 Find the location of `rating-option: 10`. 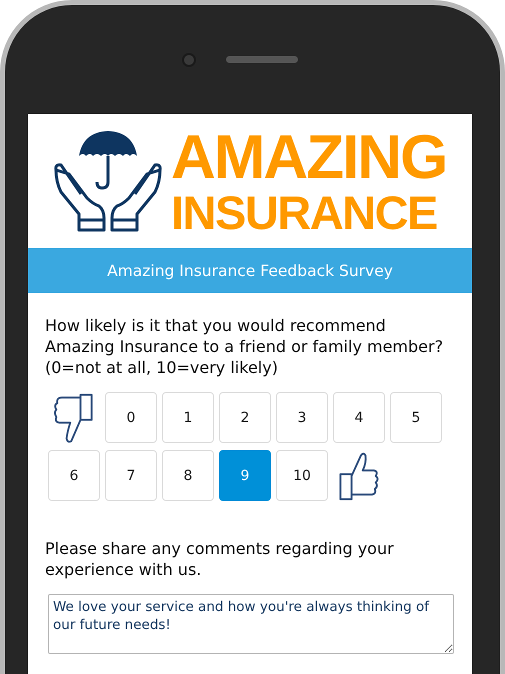

rating-option: 10 is located at coordinates (302, 475).